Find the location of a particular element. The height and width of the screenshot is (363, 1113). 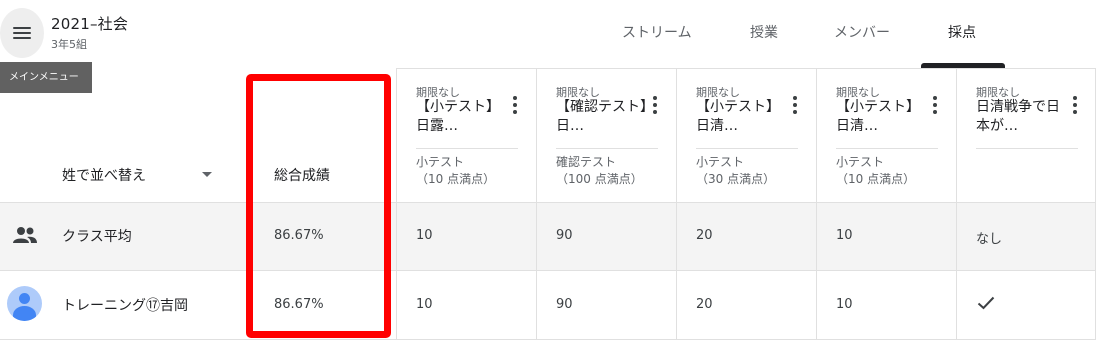

assignment-column-header: 期限なし 【確認テスト】日… 確認テスト （100 点満点） is located at coordinates (606, 138).